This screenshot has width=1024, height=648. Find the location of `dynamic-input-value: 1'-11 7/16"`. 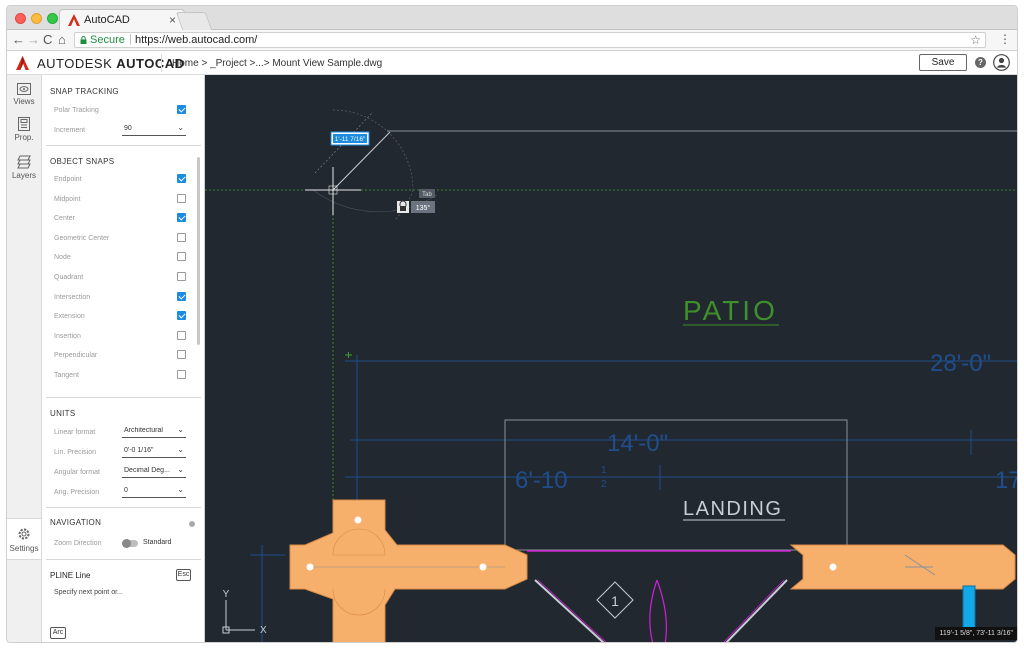

dynamic-input-value: 1'-11 7/16" is located at coordinates (350, 139).